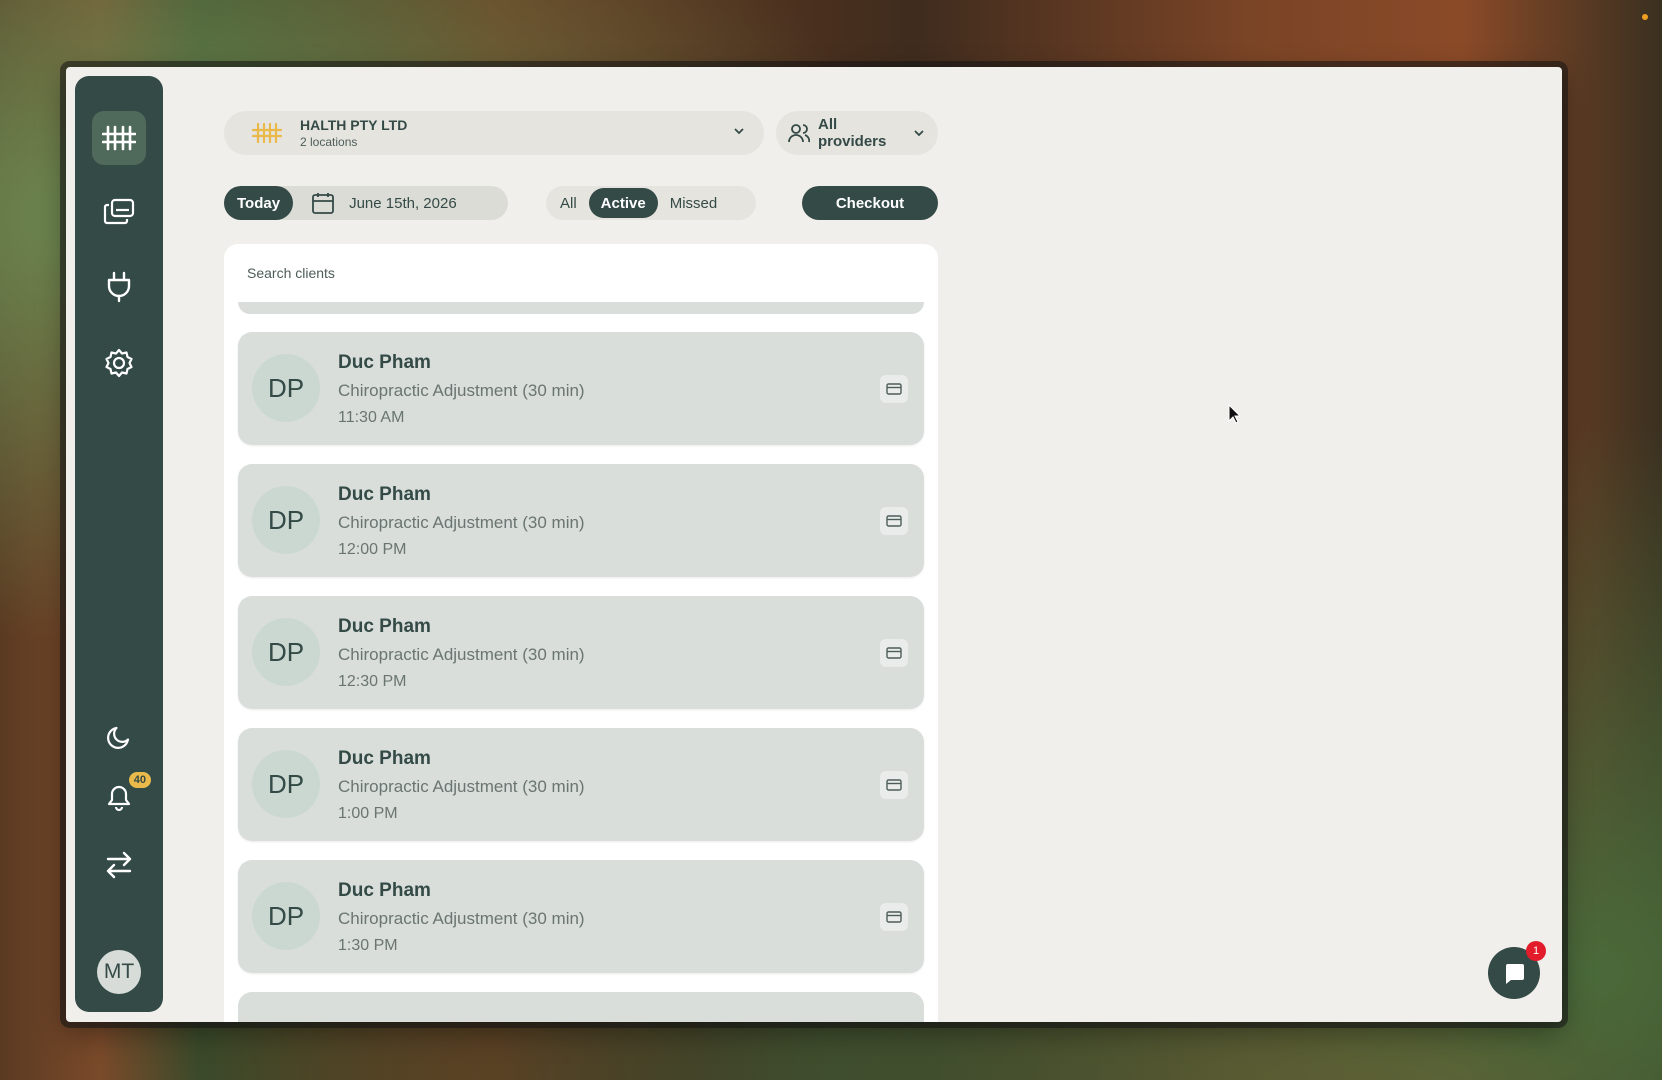  I want to click on date-selector: Today June 15th, 2026, so click(366, 203).